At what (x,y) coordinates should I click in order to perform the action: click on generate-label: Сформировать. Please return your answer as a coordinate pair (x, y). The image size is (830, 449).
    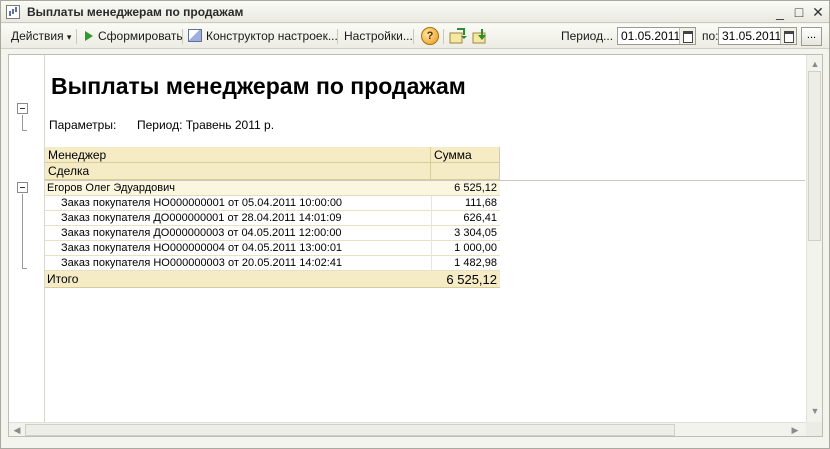
    Looking at the image, I should click on (140, 36).